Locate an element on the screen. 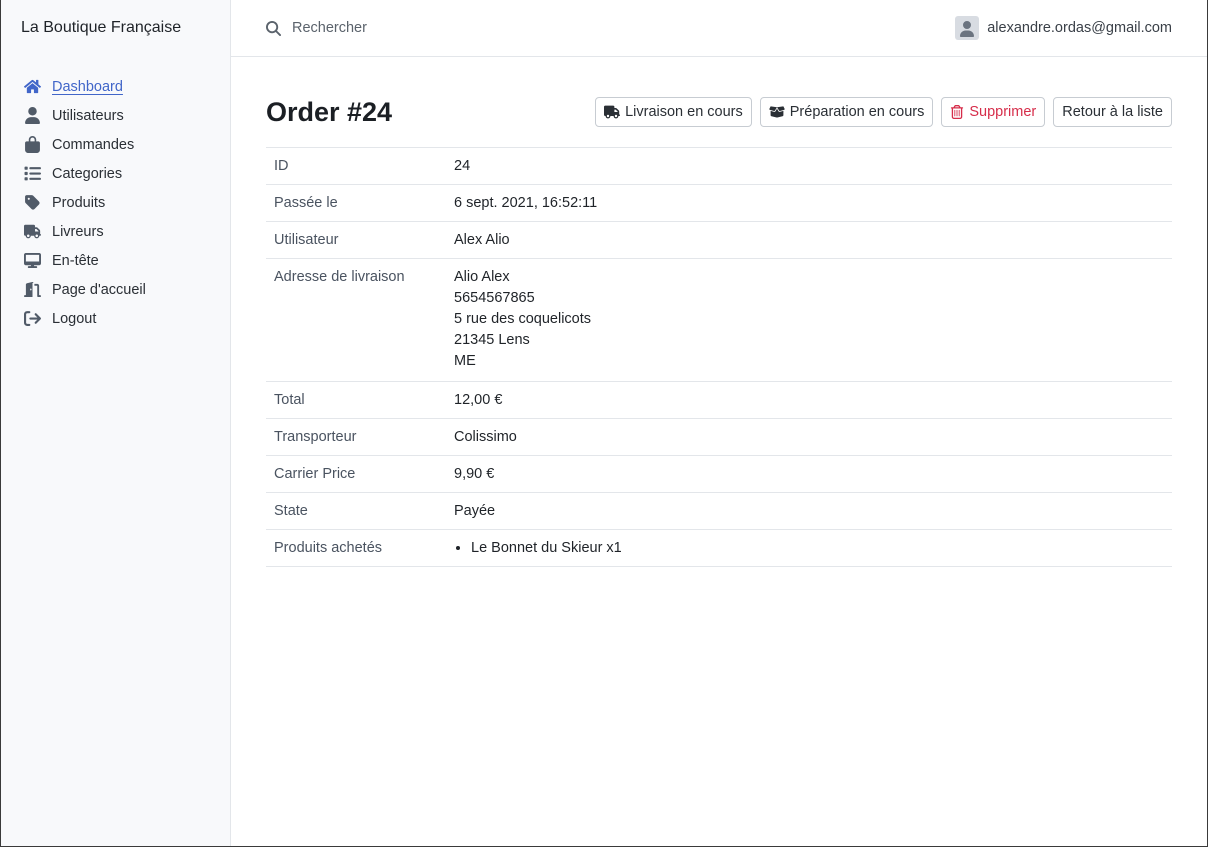  topbar: Rechercher alexandre.ordas@gmail.com is located at coordinates (719, 28).